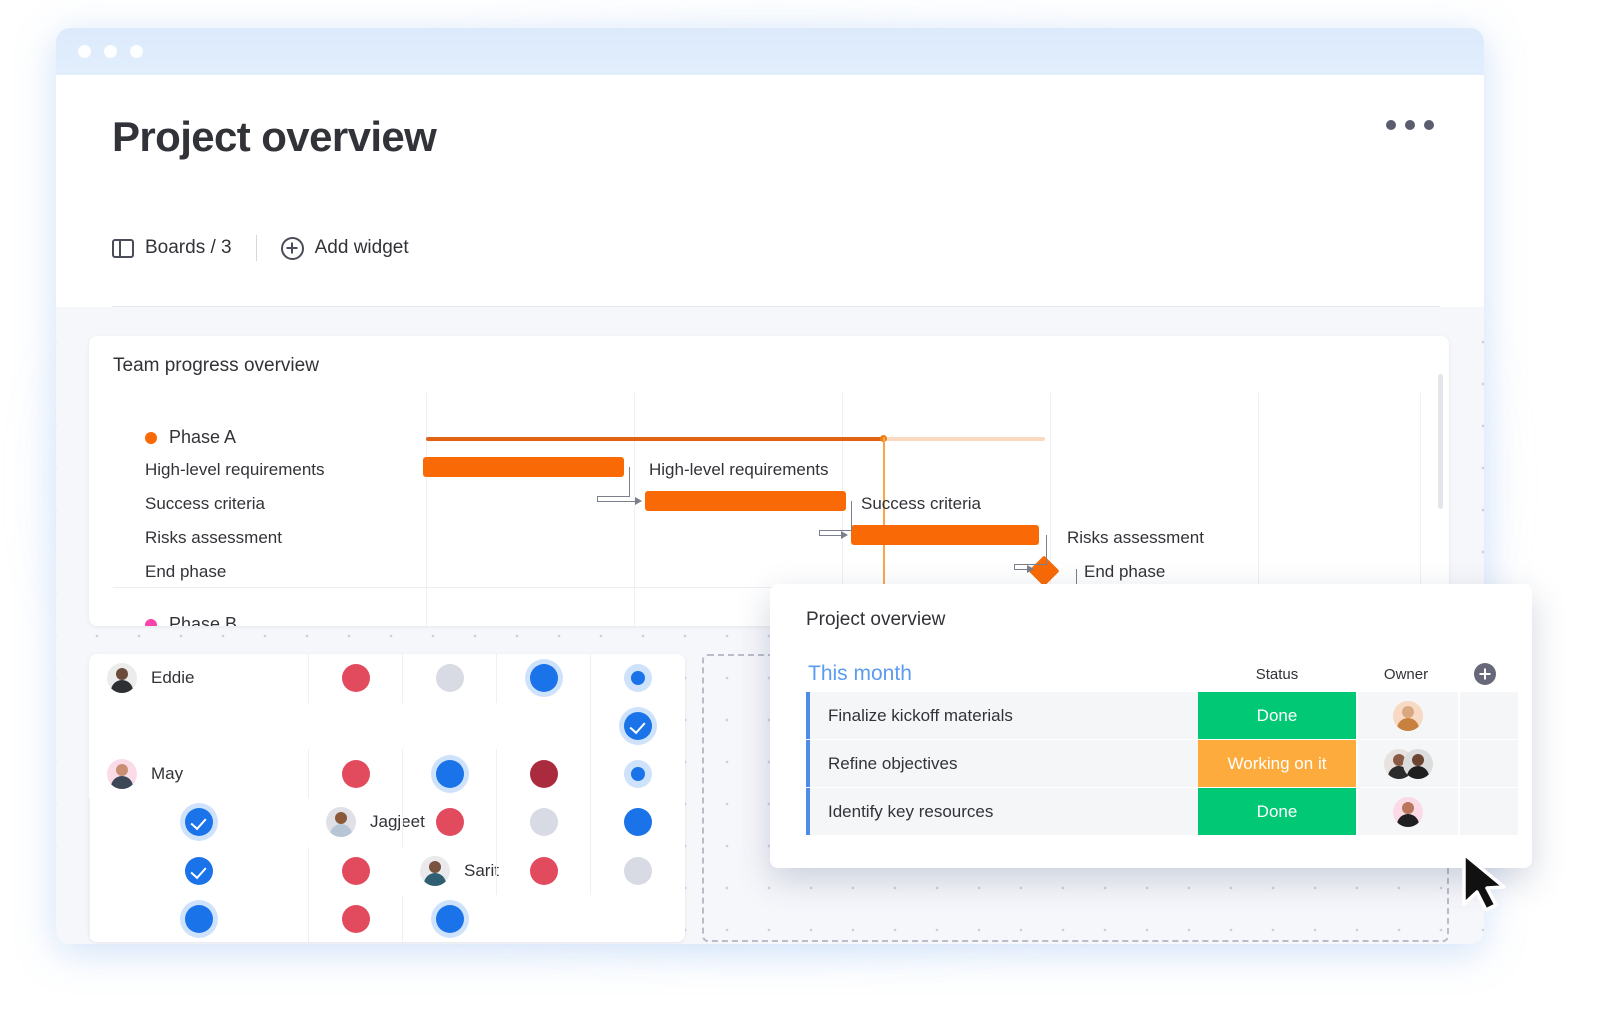 The width and height of the screenshot is (1600, 1024). I want to click on table-row: Sarit, so click(450, 871).